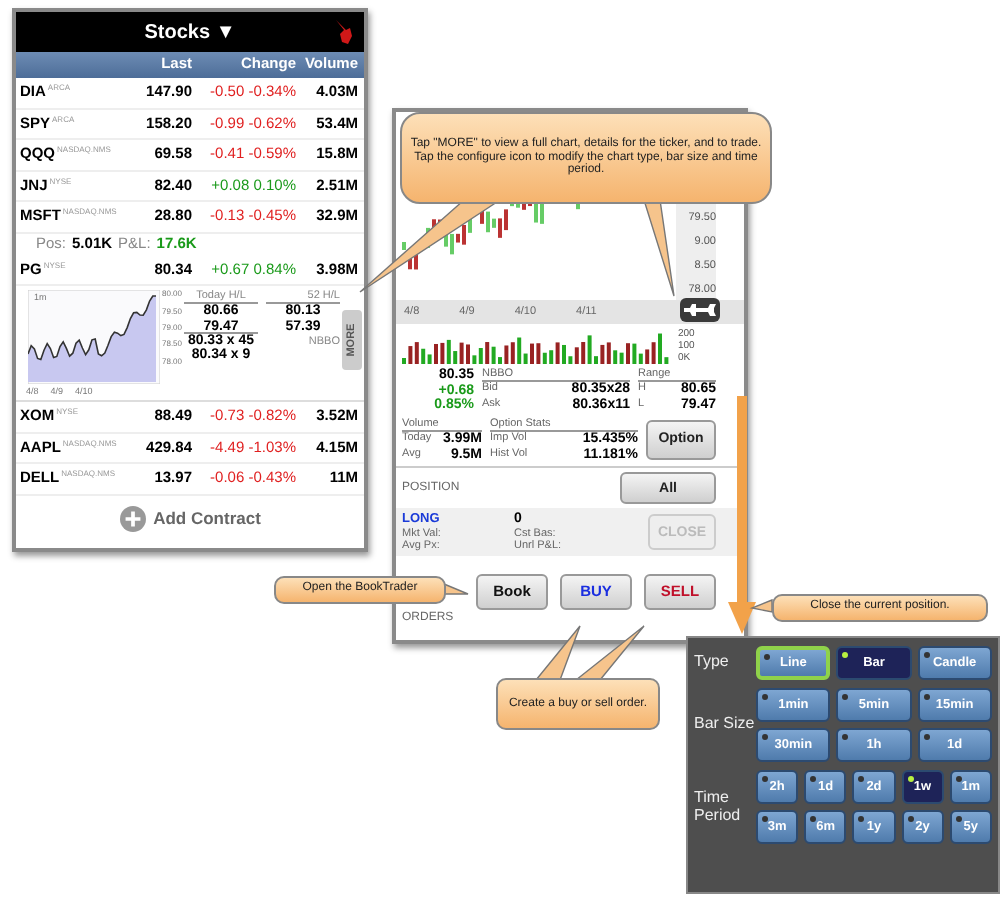 The height and width of the screenshot is (898, 1004). What do you see at coordinates (190, 32) in the screenshot?
I see `title-dropdown: Stocks ▼` at bounding box center [190, 32].